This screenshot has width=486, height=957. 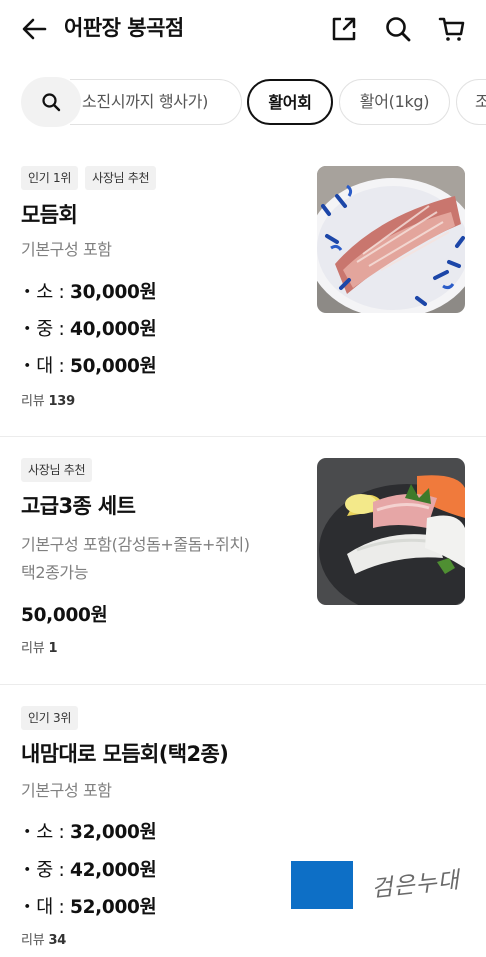 I want to click on tab-label: 활어회, so click(x=290, y=102).